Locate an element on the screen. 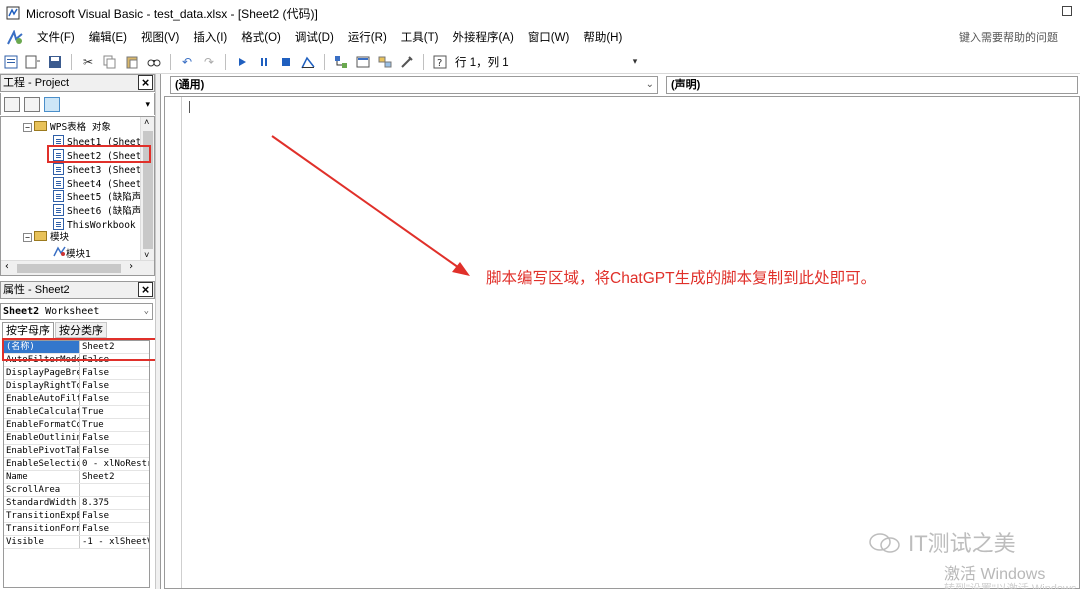 This screenshot has height=589, width=1080. annotation-text: 脚本编写区域，将ChatGPT生成的脚本复制到此处即可。 is located at coordinates (681, 278).